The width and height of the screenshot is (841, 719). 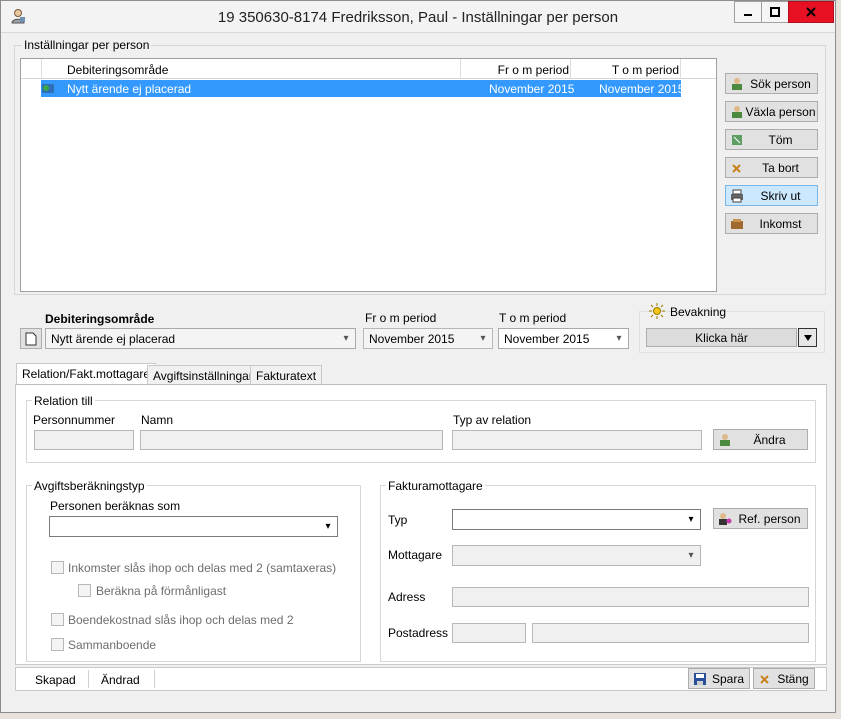 I want to click on bevakning-button: Klicka här, so click(x=721, y=337).